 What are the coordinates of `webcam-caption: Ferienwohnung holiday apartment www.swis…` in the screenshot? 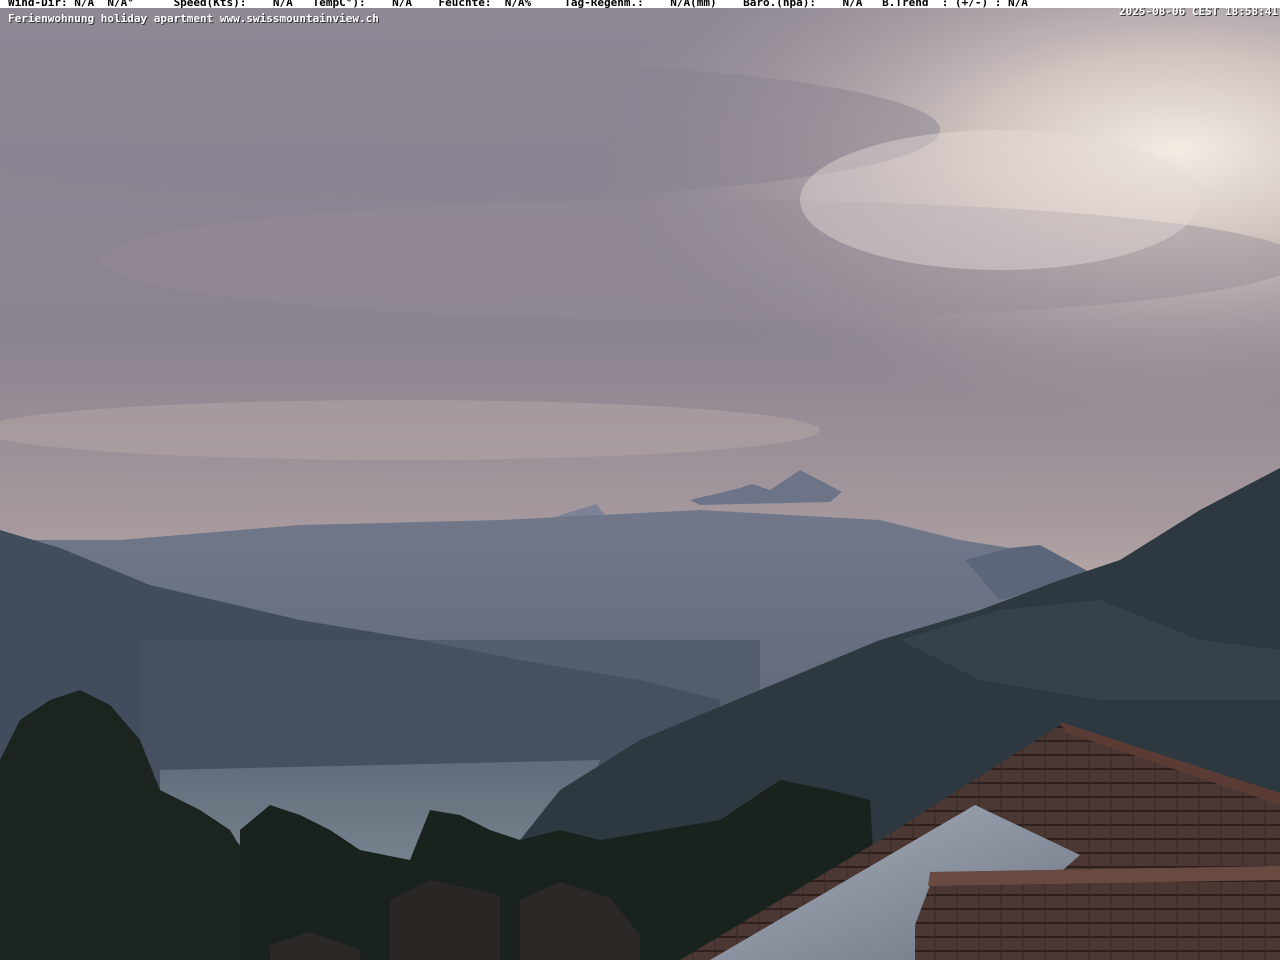 It's located at (193, 18).